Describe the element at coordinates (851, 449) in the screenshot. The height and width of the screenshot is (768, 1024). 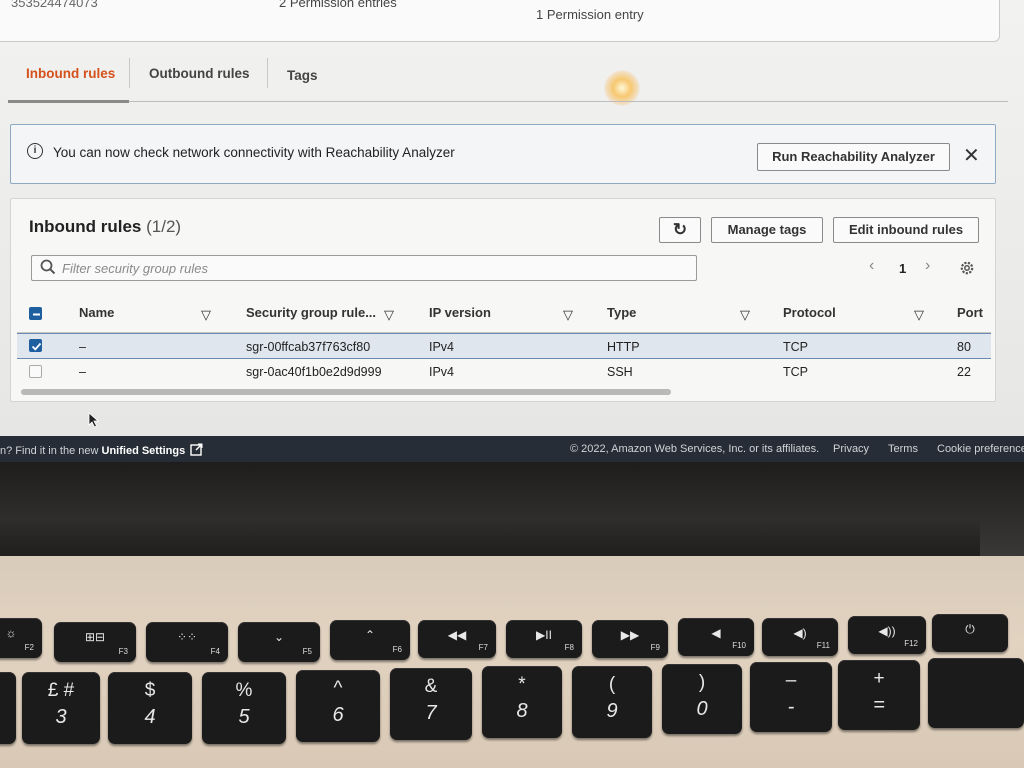
I see `privacy-link: Privacy` at that location.